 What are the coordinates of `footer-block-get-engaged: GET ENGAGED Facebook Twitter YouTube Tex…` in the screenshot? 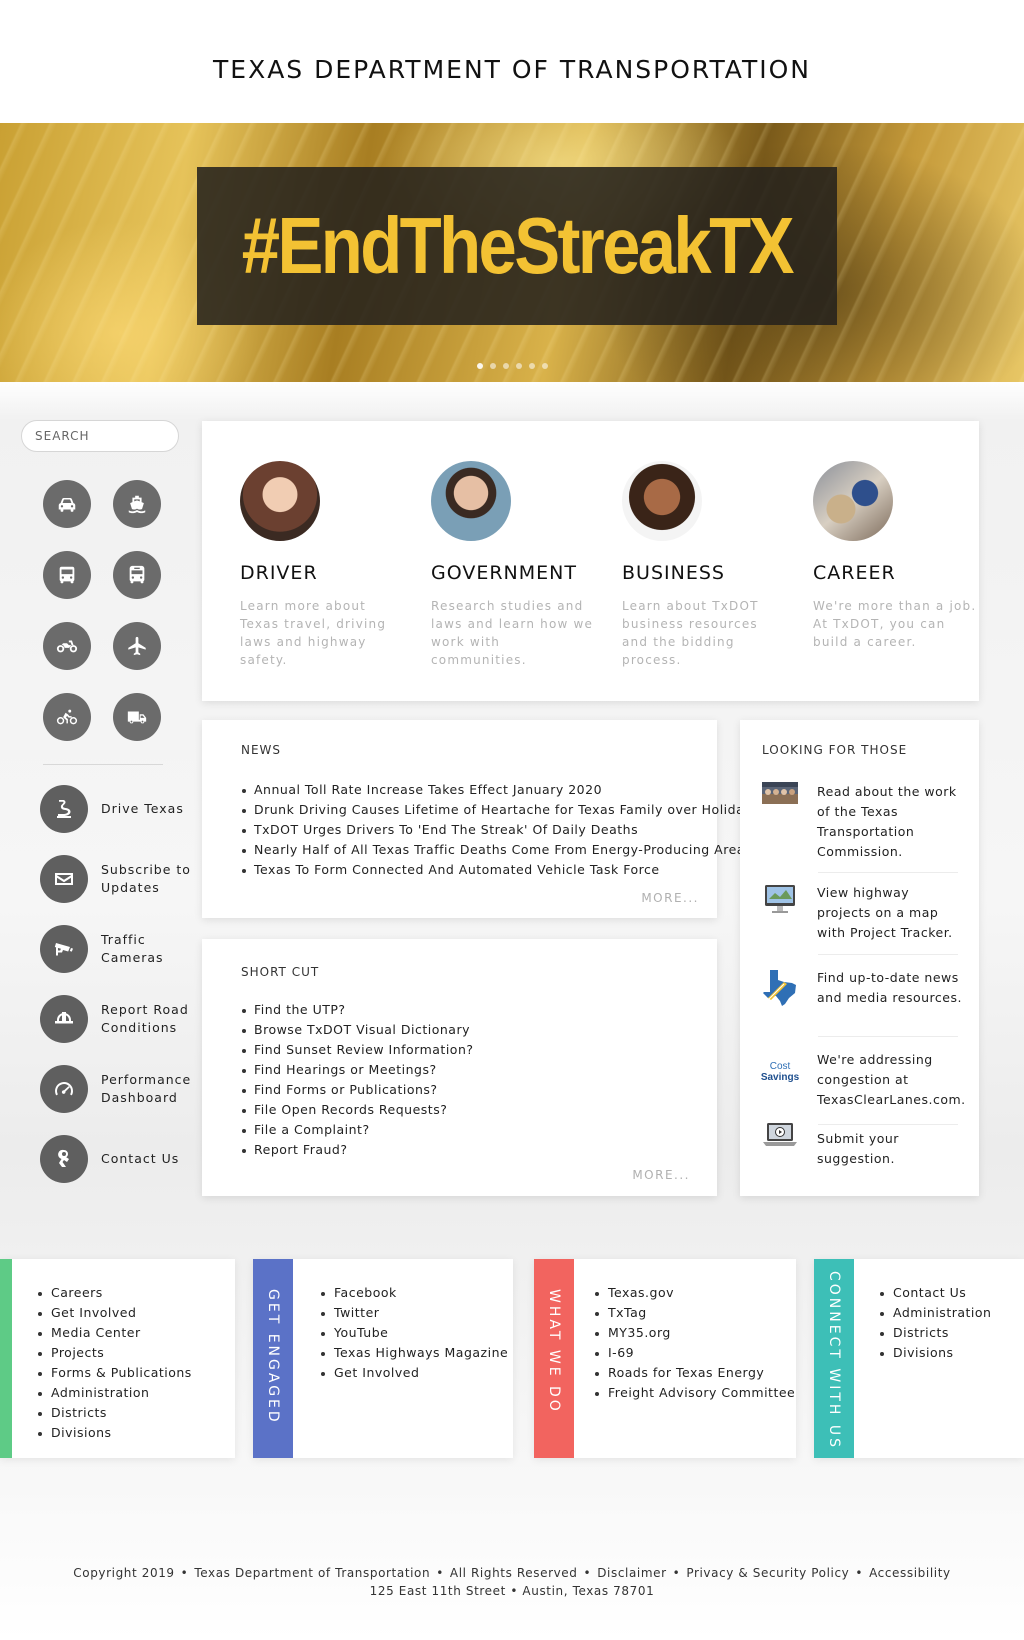 It's located at (383, 1358).